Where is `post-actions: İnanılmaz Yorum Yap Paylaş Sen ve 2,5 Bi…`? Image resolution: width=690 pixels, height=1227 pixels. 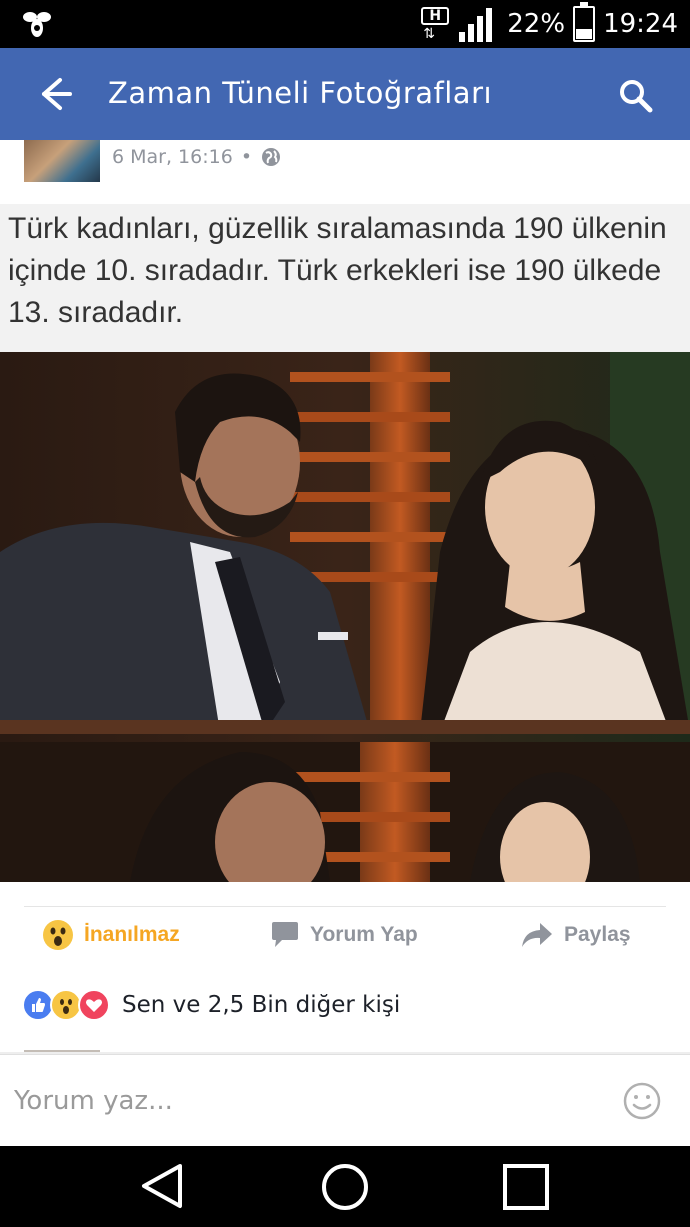 post-actions: İnanılmaz Yorum Yap Paylaş Sen ve 2,5 Bi… is located at coordinates (345, 968).